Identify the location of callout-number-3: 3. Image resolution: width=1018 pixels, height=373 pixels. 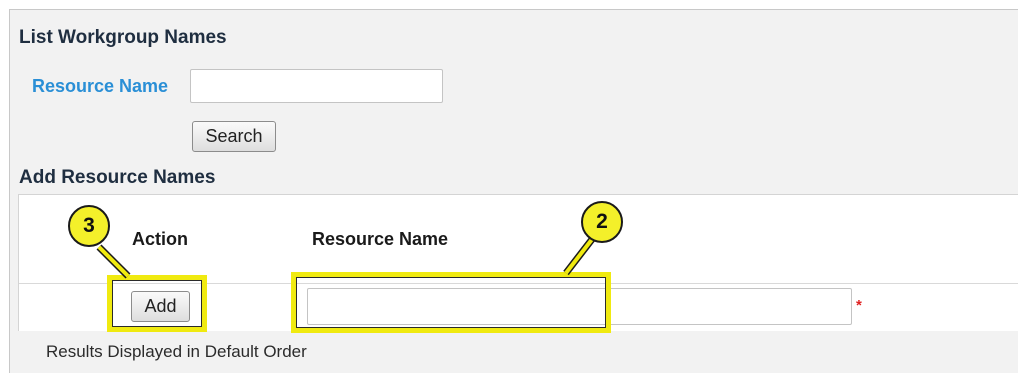
(89, 226).